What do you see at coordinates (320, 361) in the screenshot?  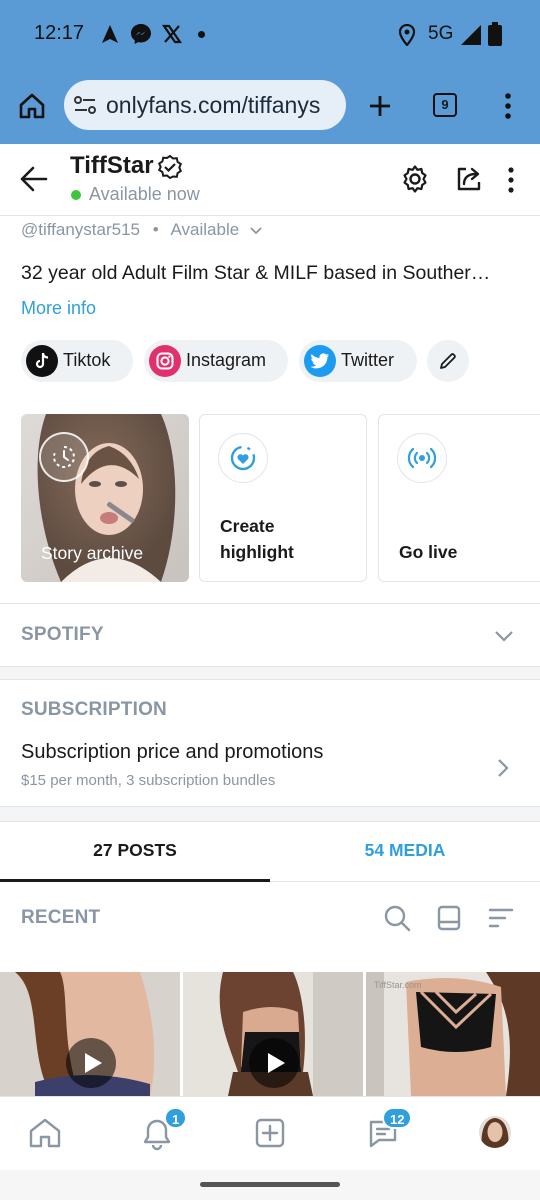 I see `twitter-icon` at bounding box center [320, 361].